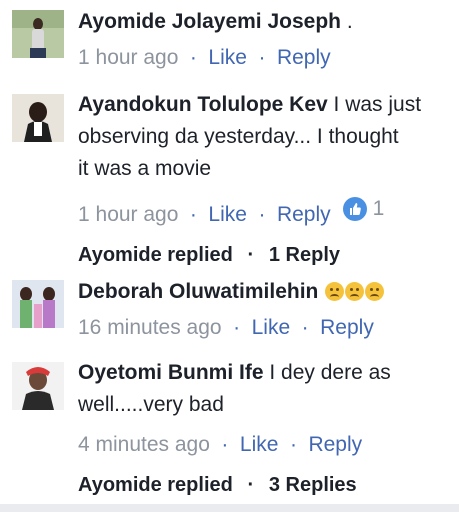  I want to click on comment-time: 4 minutes ago, so click(144, 444).